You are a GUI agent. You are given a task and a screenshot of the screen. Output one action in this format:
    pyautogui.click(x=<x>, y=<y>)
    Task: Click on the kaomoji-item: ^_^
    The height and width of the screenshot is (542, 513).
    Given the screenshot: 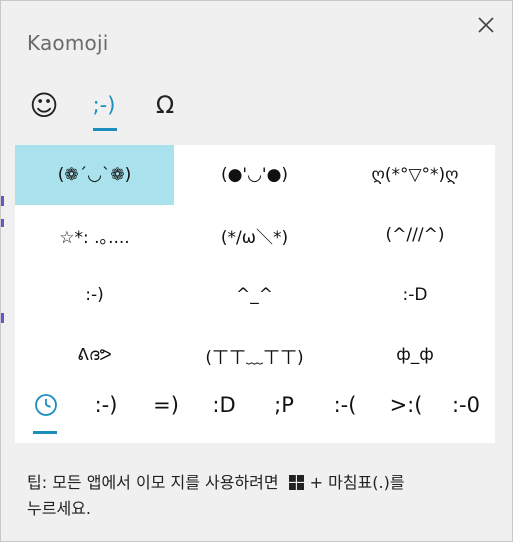 What is the action you would take?
    pyautogui.click(x=254, y=295)
    